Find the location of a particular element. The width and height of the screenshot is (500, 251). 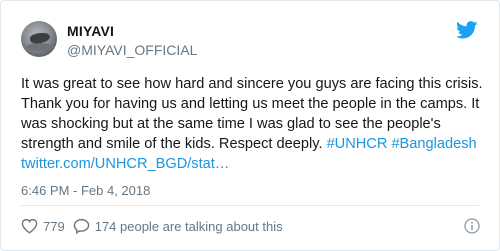

speech-bubble-icon is located at coordinates (81, 226).